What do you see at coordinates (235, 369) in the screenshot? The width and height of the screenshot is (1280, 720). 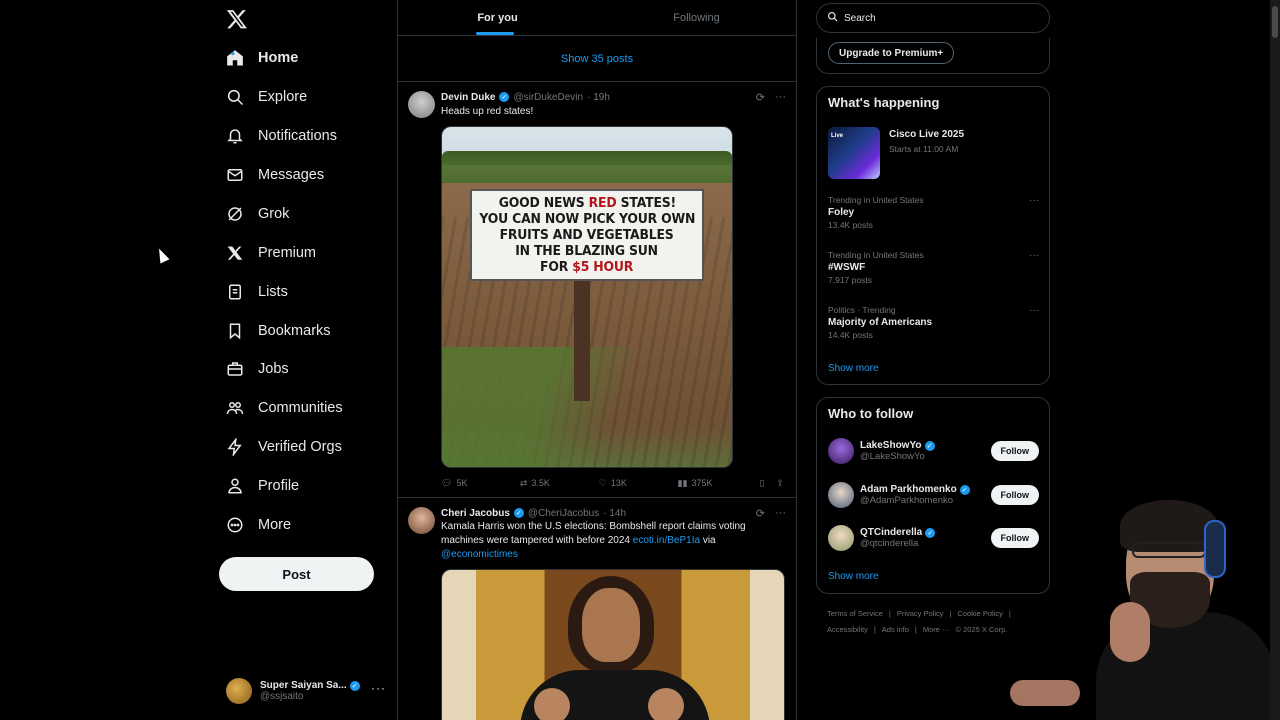 I see `briefcase-icon` at bounding box center [235, 369].